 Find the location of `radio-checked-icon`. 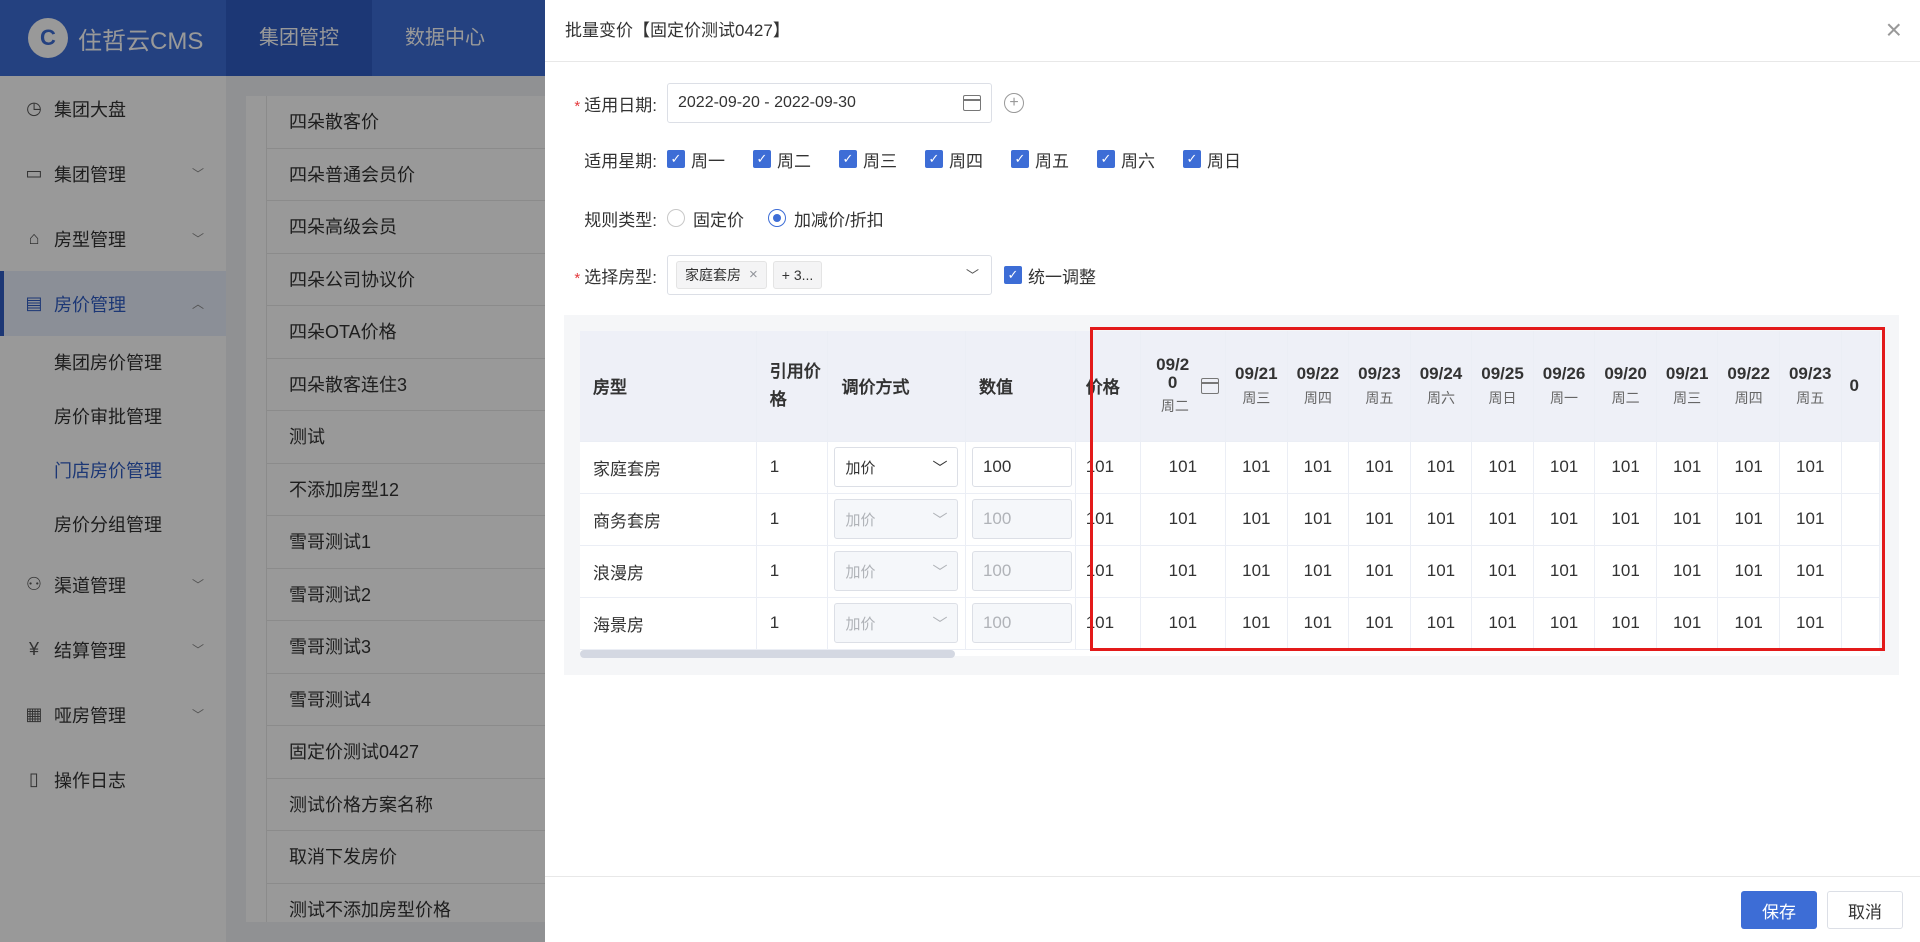

radio-checked-icon is located at coordinates (777, 218).